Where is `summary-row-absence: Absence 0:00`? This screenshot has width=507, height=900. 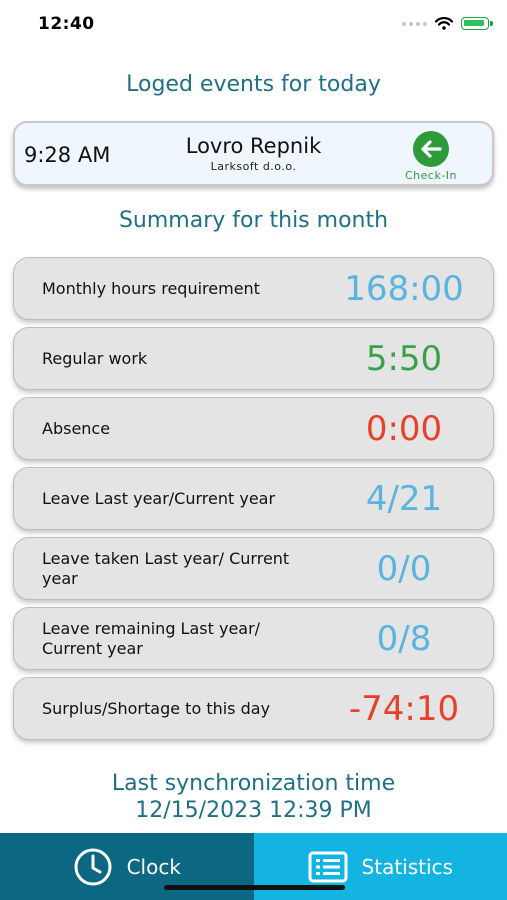 summary-row-absence: Absence 0:00 is located at coordinates (253, 428).